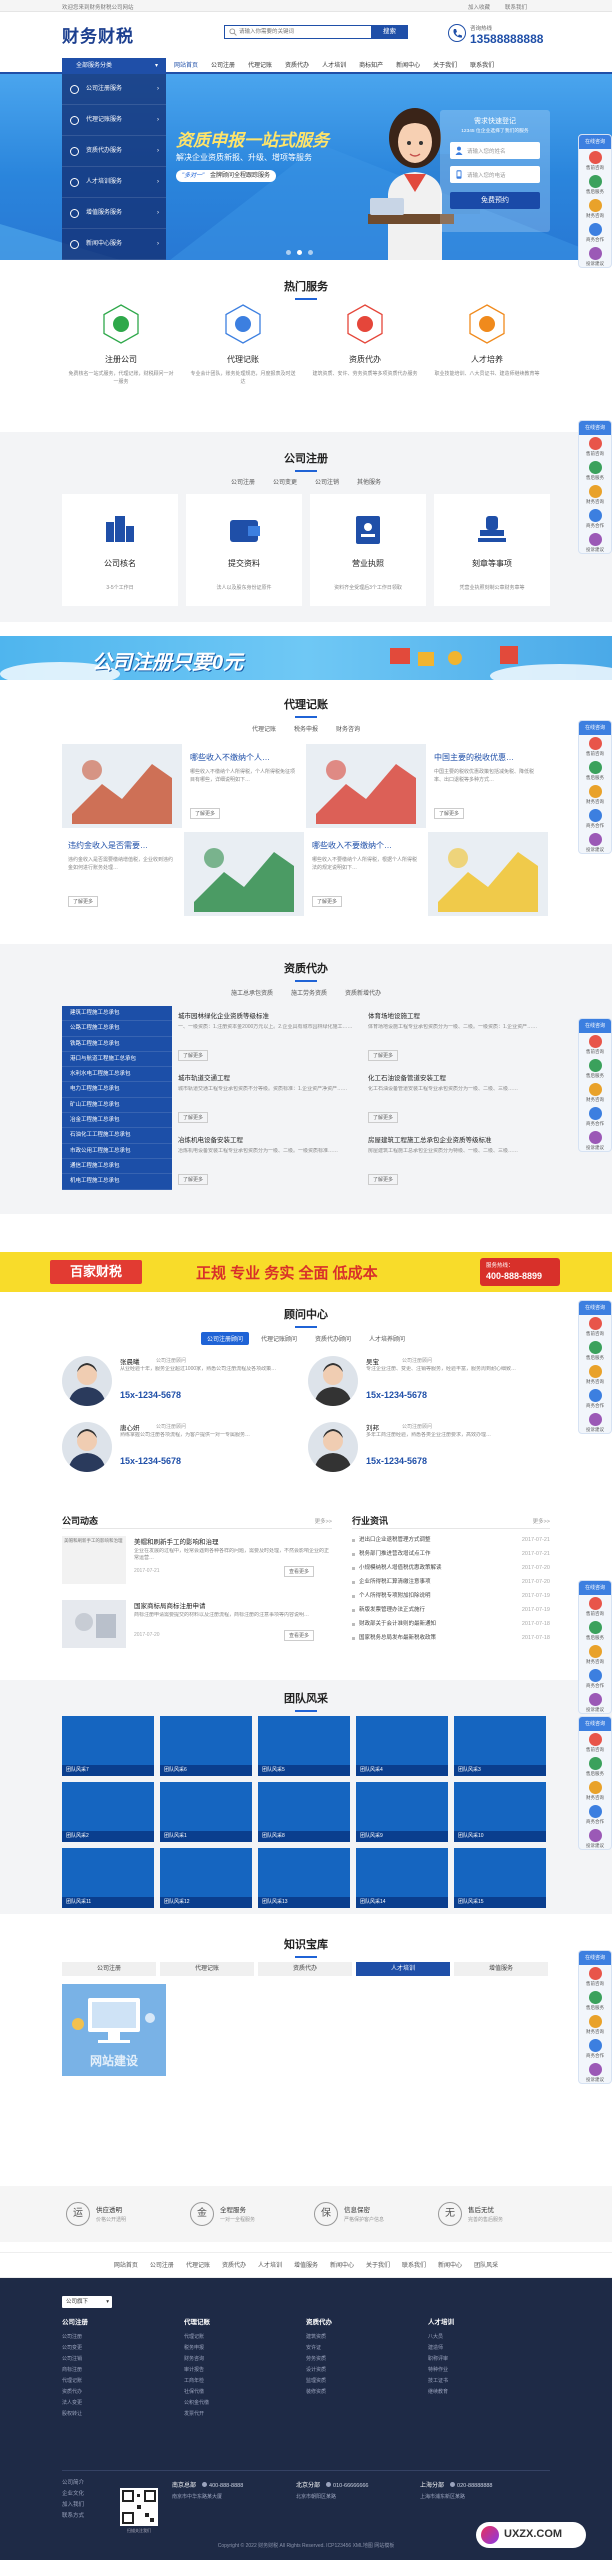  Describe the element at coordinates (304, 1746) in the screenshot. I see `team-photo: 团队风采5` at that location.